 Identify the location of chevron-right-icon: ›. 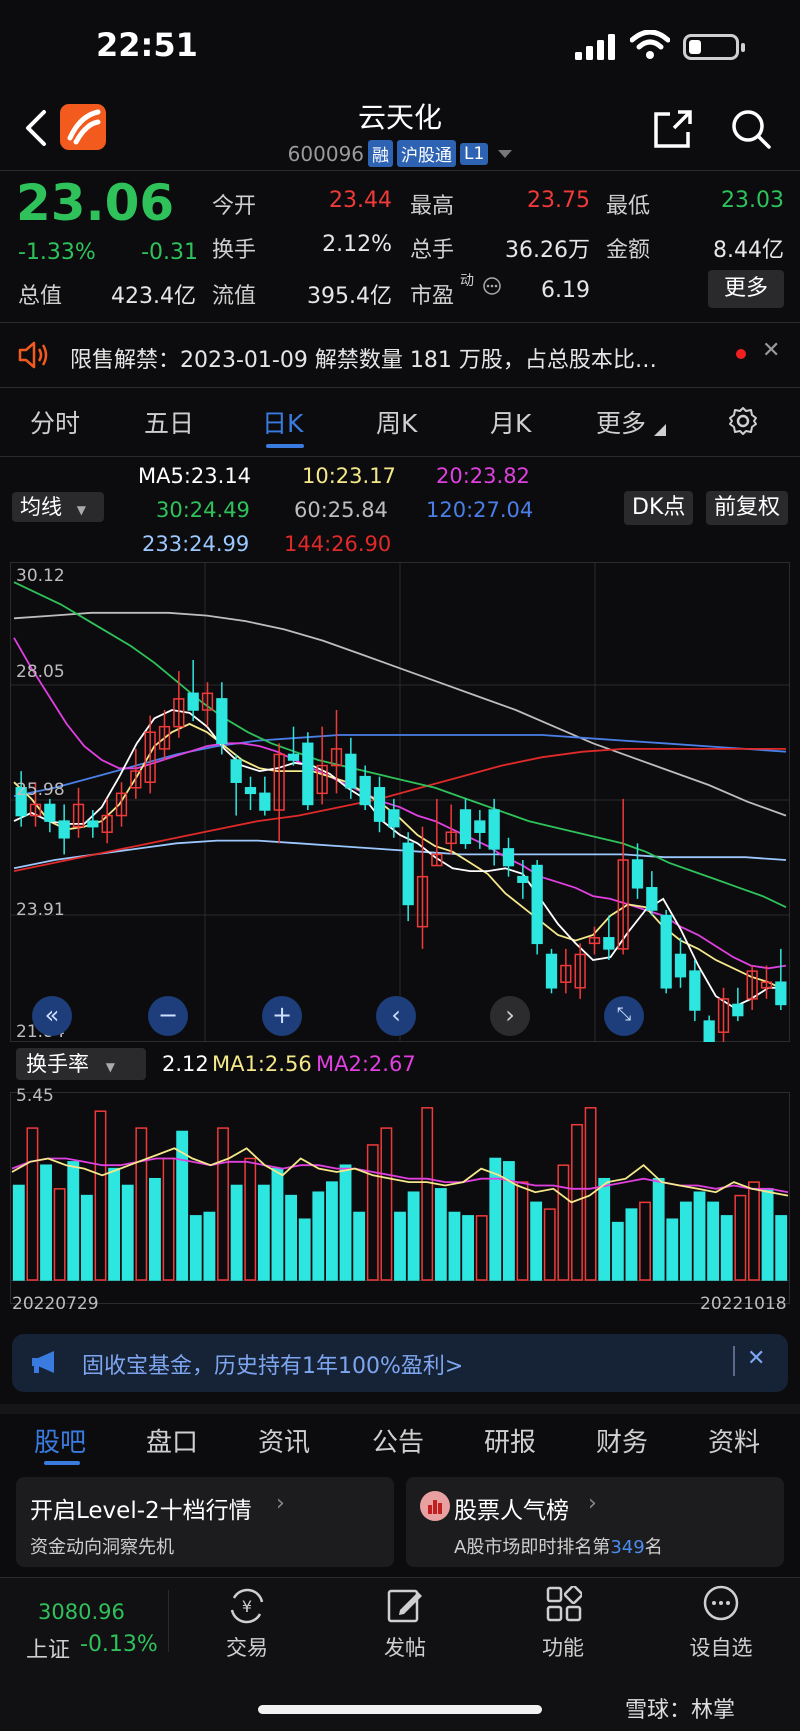
(280, 1503).